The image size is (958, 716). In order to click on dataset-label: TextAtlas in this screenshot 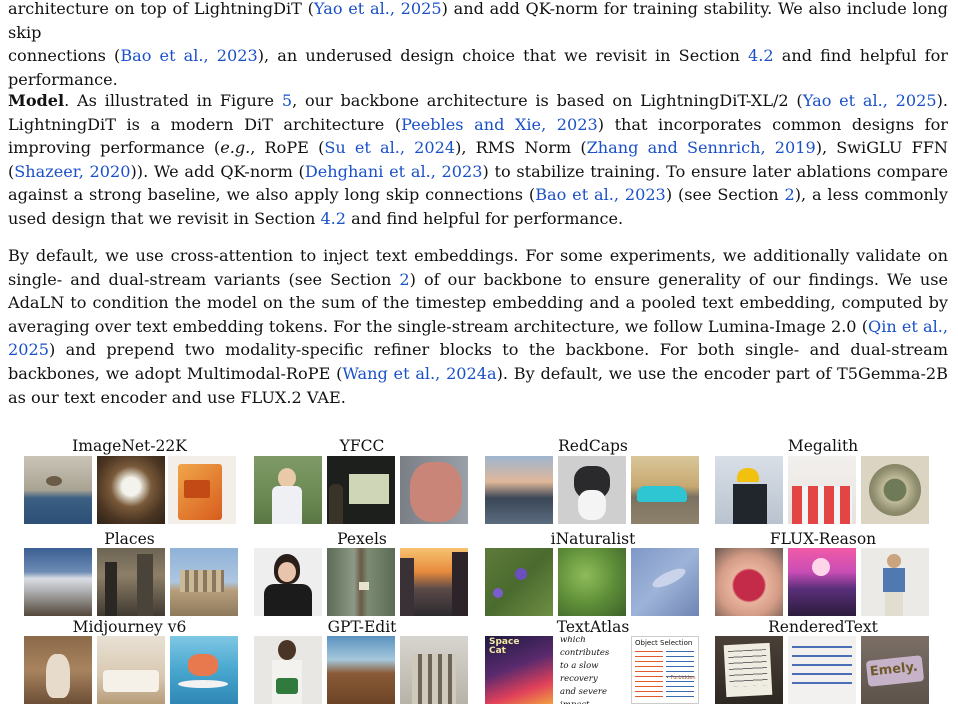, I will do `click(593, 627)`.